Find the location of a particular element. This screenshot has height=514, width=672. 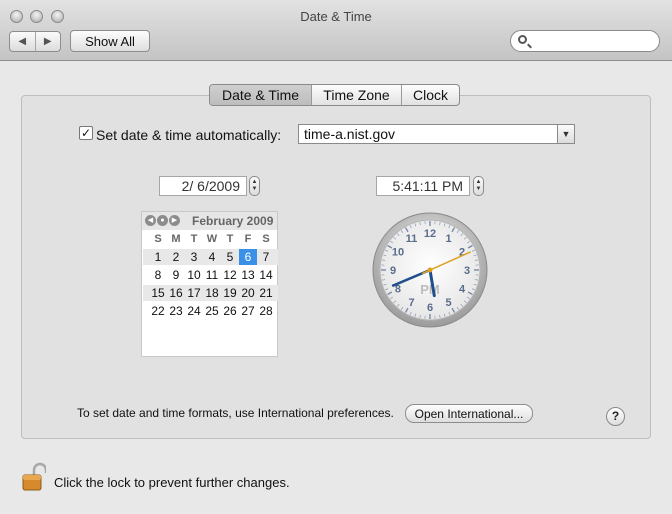

prev-month-icon: ◀ is located at coordinates (150, 220).